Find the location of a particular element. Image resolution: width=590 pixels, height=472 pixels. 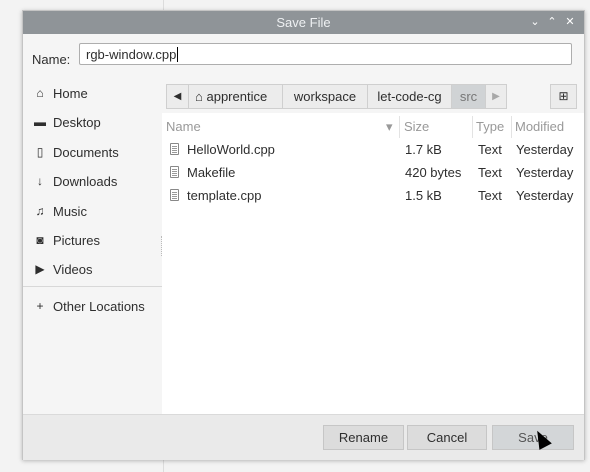

titlebar: Save File ⌄ ⌃ ✕ is located at coordinates (303, 22).